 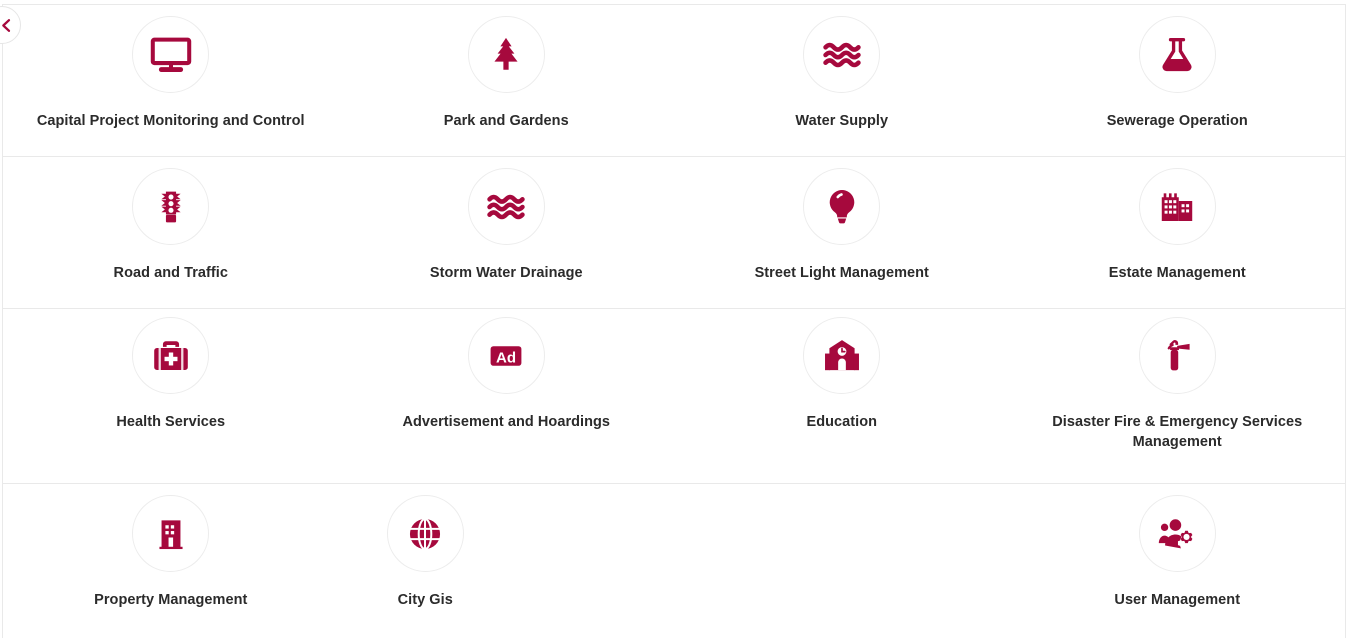 What do you see at coordinates (170, 273) in the screenshot?
I see `module-tile-label: Road and Traffic` at bounding box center [170, 273].